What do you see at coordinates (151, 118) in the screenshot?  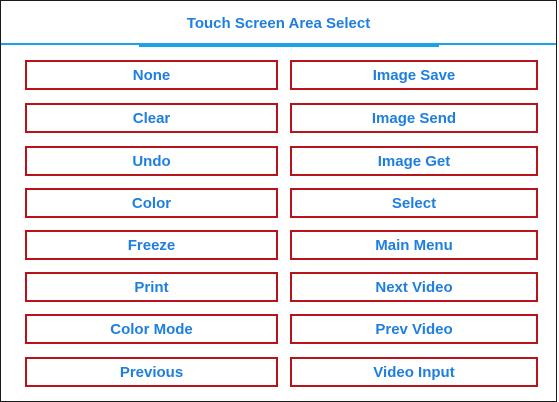 I see `clear-button: Clear` at bounding box center [151, 118].